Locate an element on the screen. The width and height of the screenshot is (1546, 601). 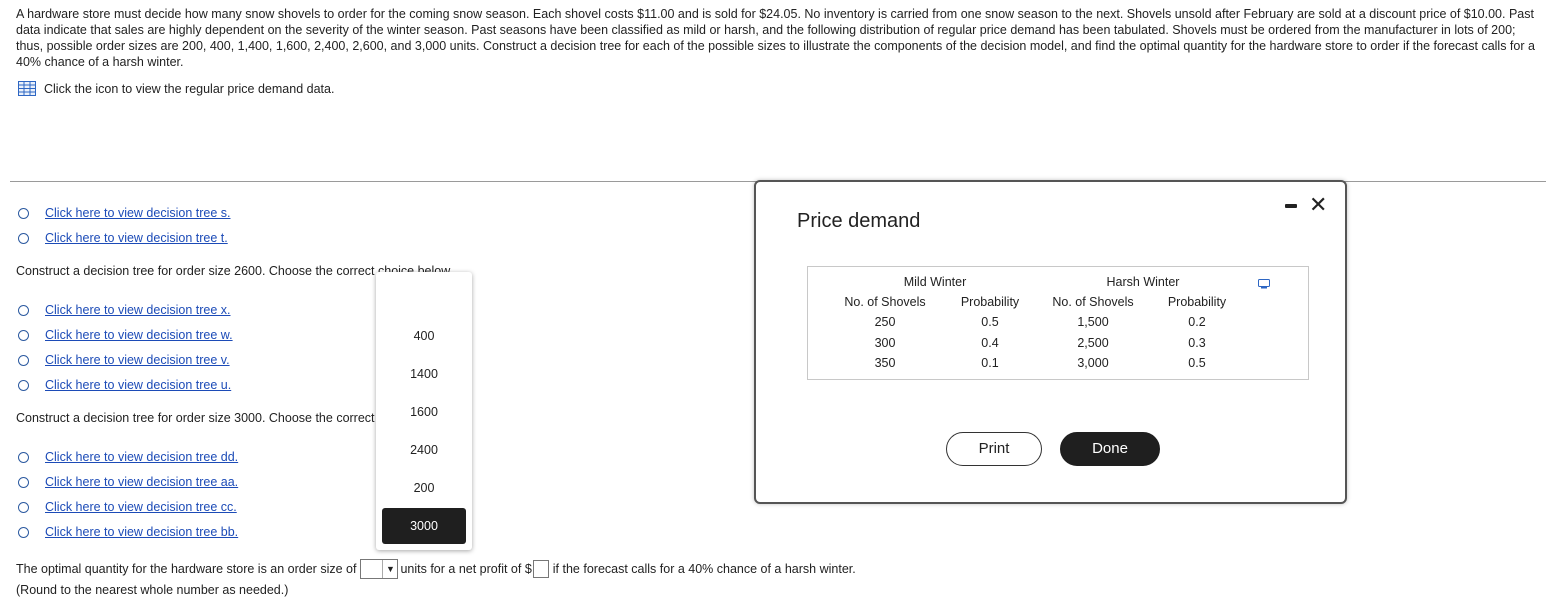
mild-shovels-2: 300 is located at coordinates (885, 343).